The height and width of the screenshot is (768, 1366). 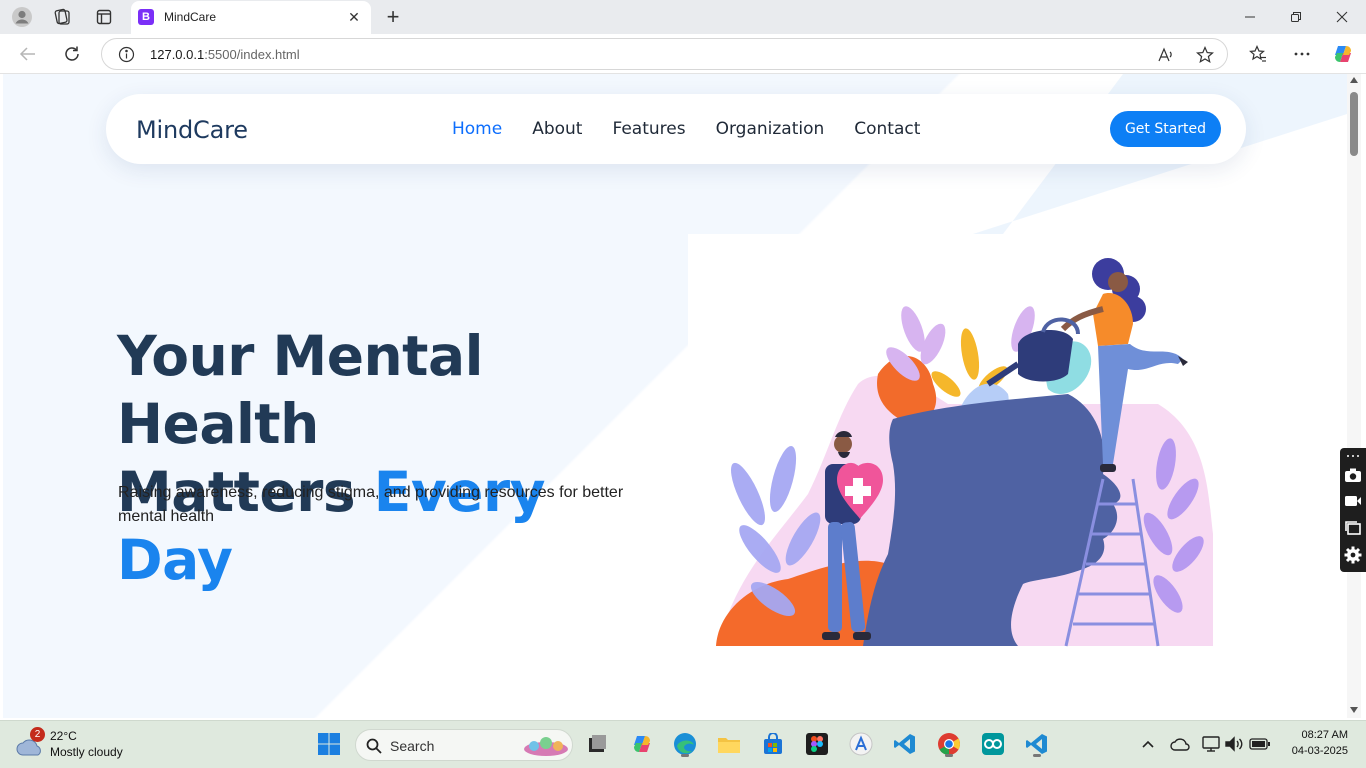 What do you see at coordinates (1165, 129) in the screenshot?
I see `get-started-button: Get Started` at bounding box center [1165, 129].